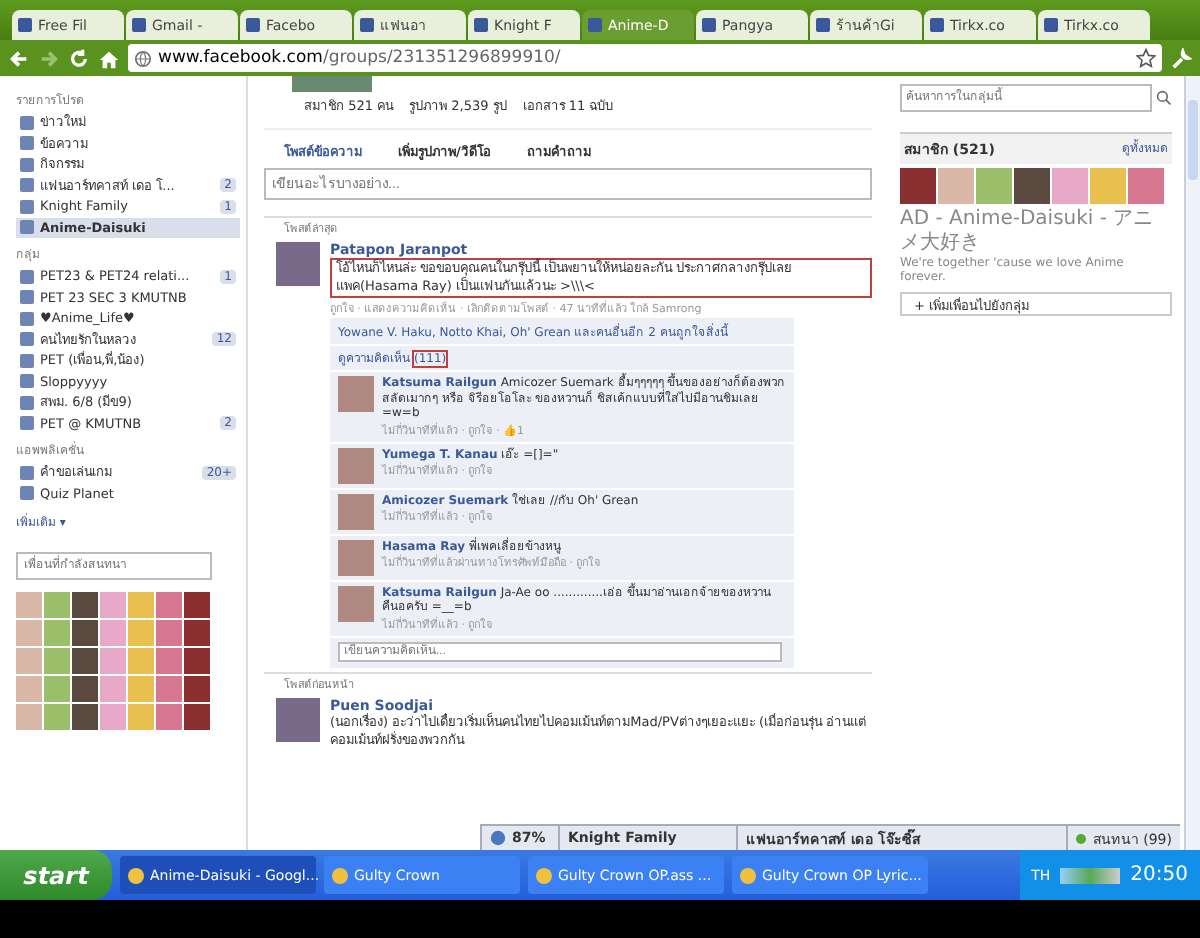  Describe the element at coordinates (1081, 838) in the screenshot. I see `online-icon` at that location.